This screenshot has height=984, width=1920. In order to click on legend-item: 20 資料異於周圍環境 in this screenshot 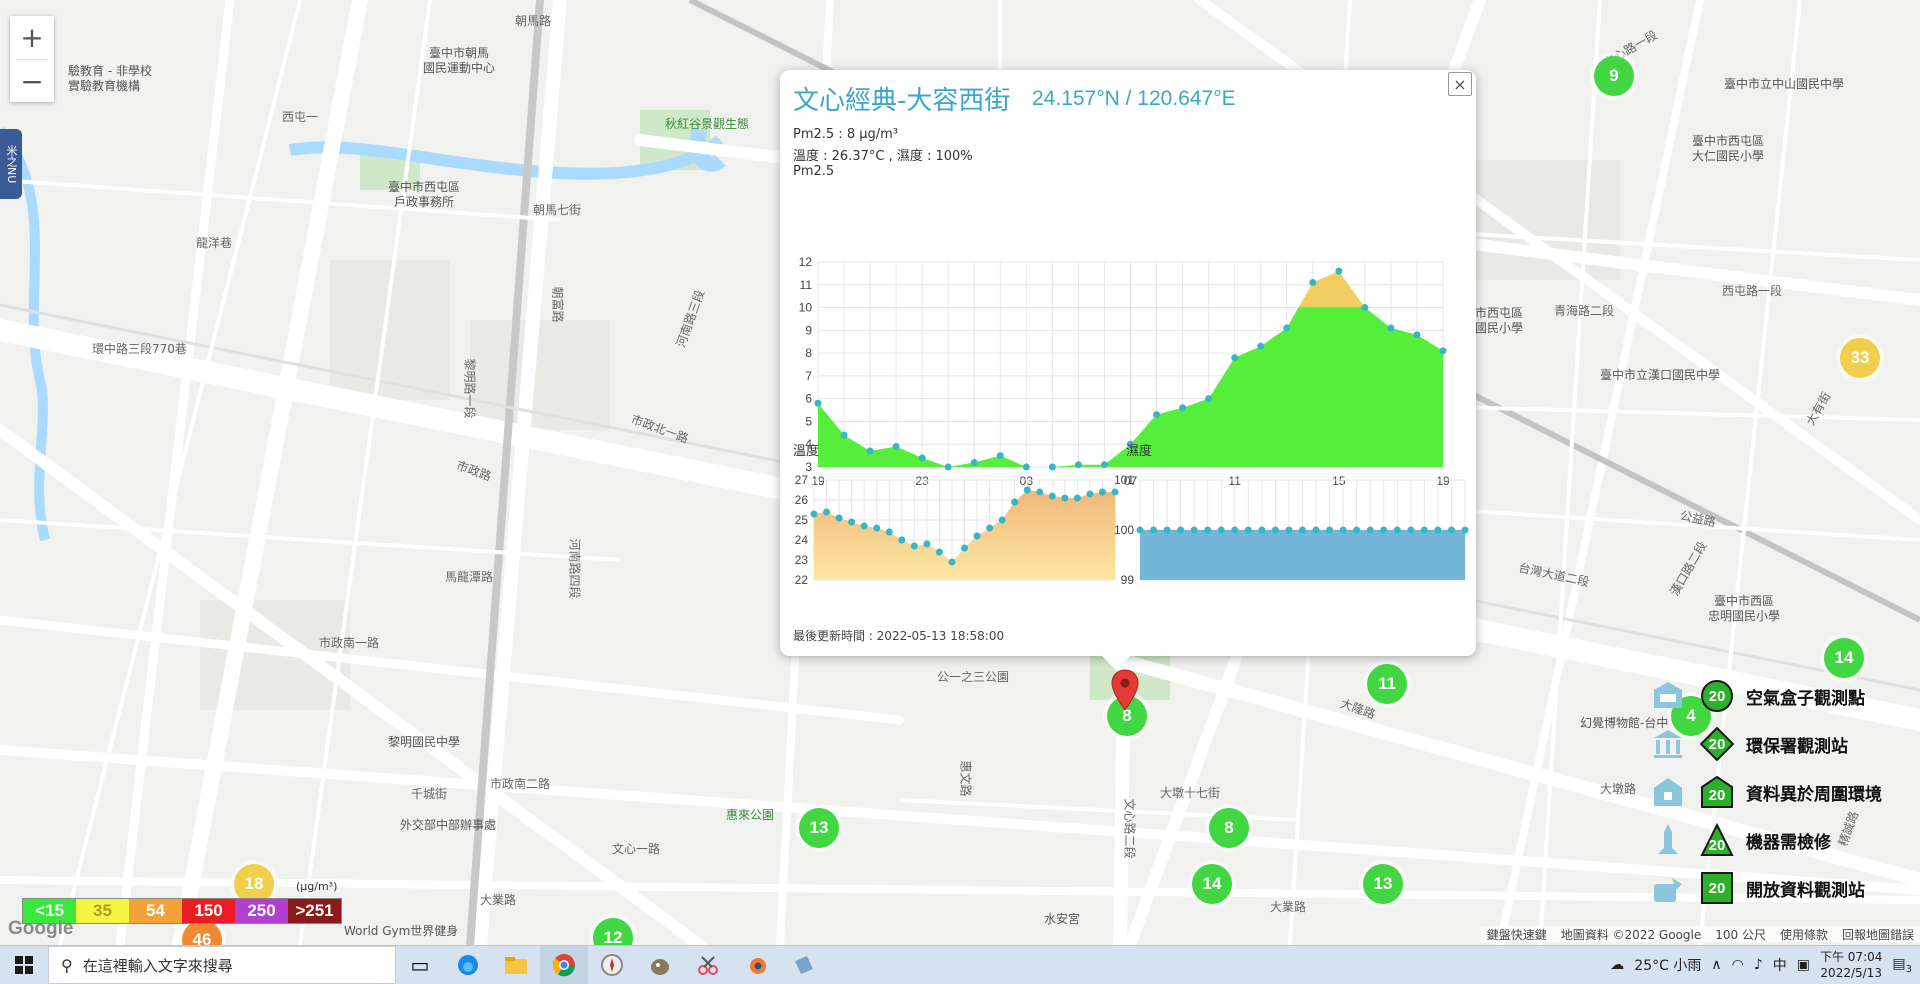, I will do `click(1779, 792)`.